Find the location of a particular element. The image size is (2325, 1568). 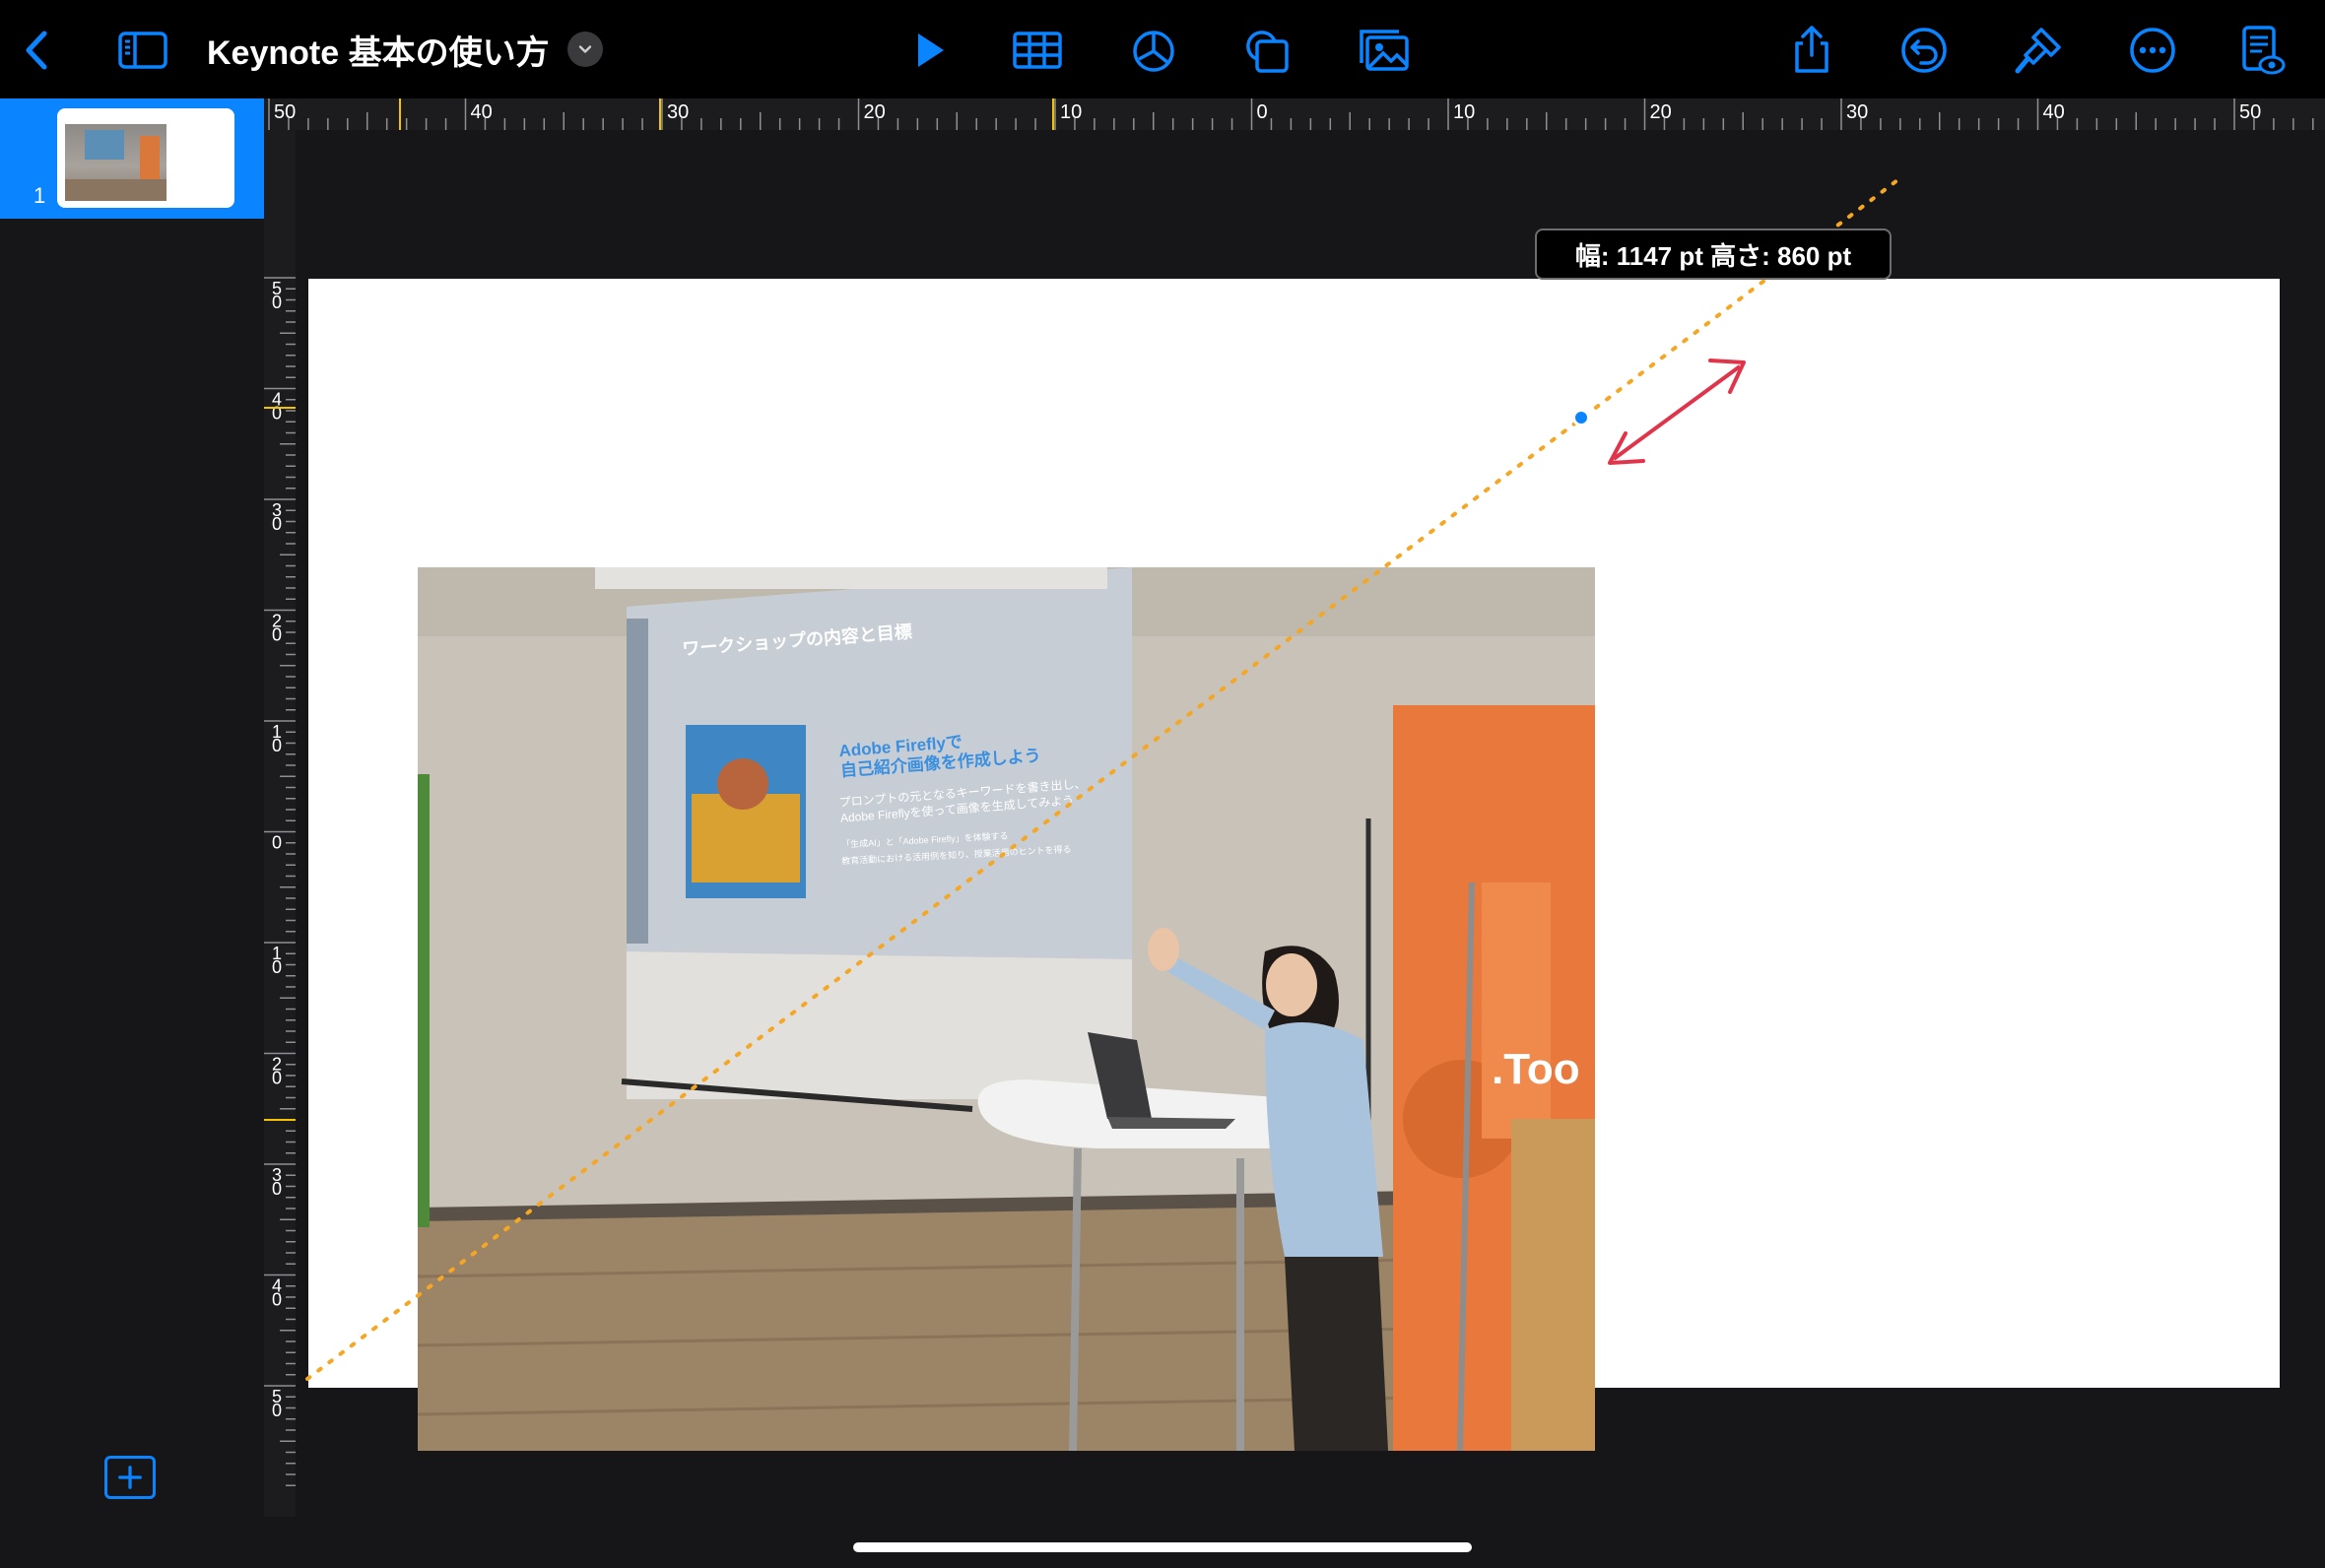

share-button is located at coordinates (1812, 51).